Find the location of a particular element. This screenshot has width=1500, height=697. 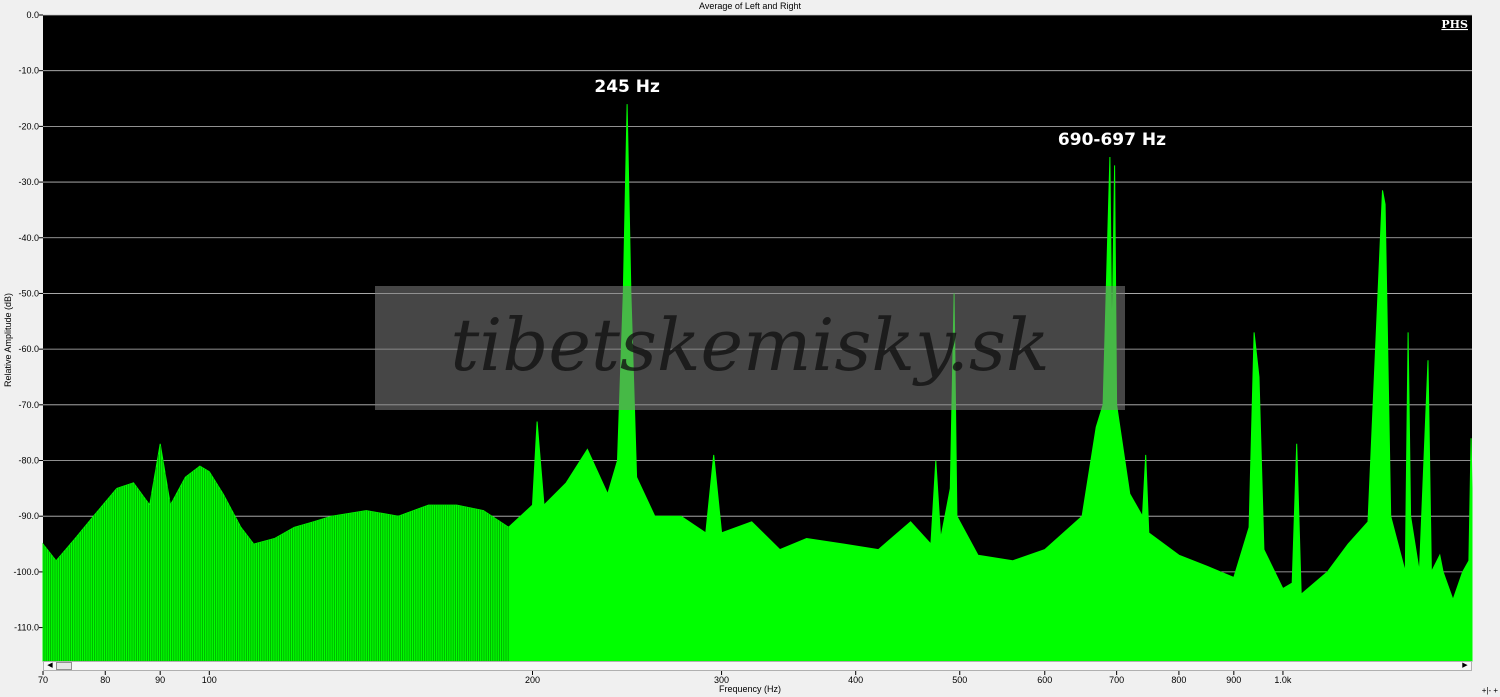

y-tick-label: -40.0 is located at coordinates (28, 238).